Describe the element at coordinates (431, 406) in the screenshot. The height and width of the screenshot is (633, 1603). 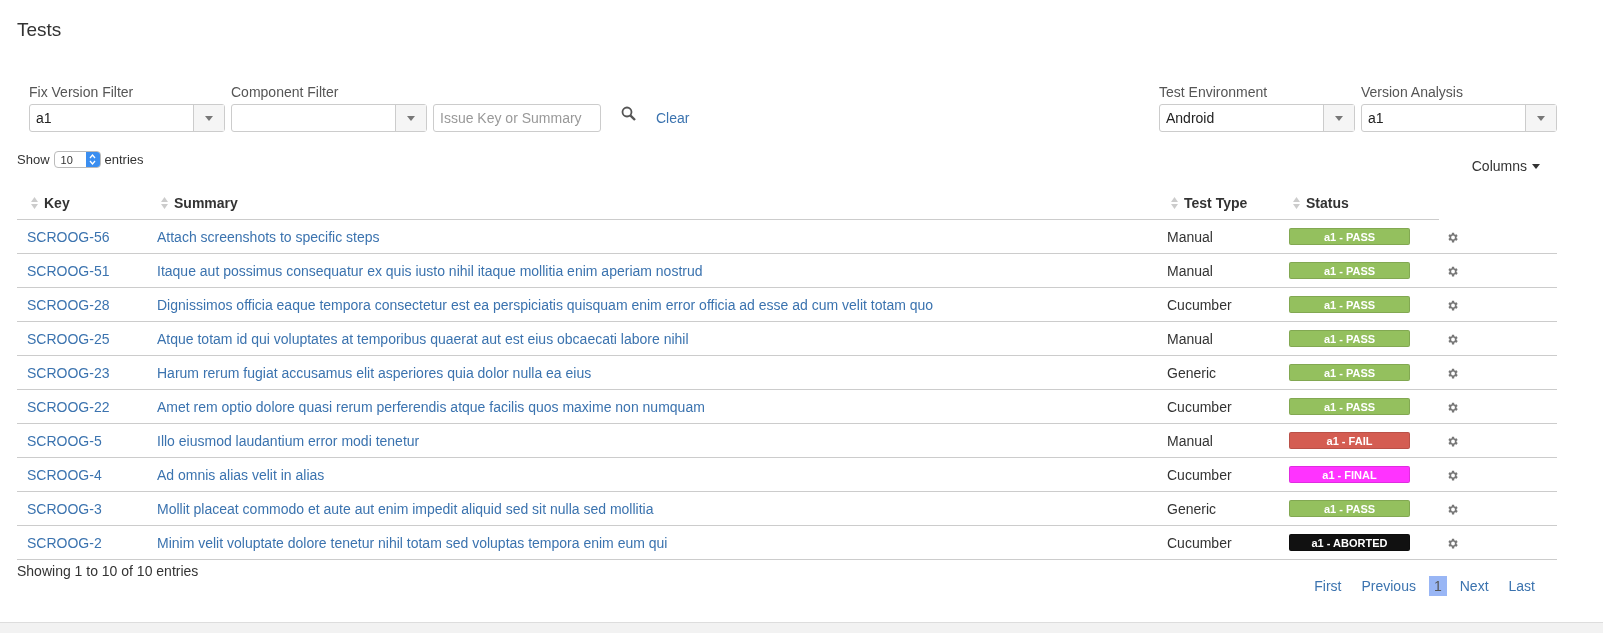
I see `summary-link: Amet rem optio dolore quasi rerum perferendis atque facilis quos maxime non numquam` at that location.